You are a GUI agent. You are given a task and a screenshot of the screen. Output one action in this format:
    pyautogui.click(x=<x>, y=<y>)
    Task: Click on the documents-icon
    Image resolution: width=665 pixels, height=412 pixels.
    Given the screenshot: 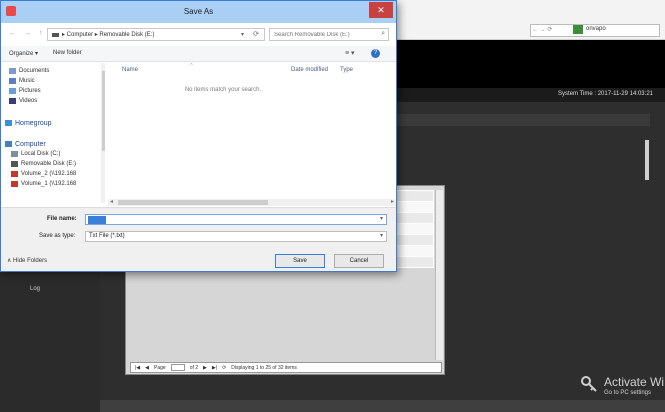 What is the action you would take?
    pyautogui.click(x=12, y=71)
    